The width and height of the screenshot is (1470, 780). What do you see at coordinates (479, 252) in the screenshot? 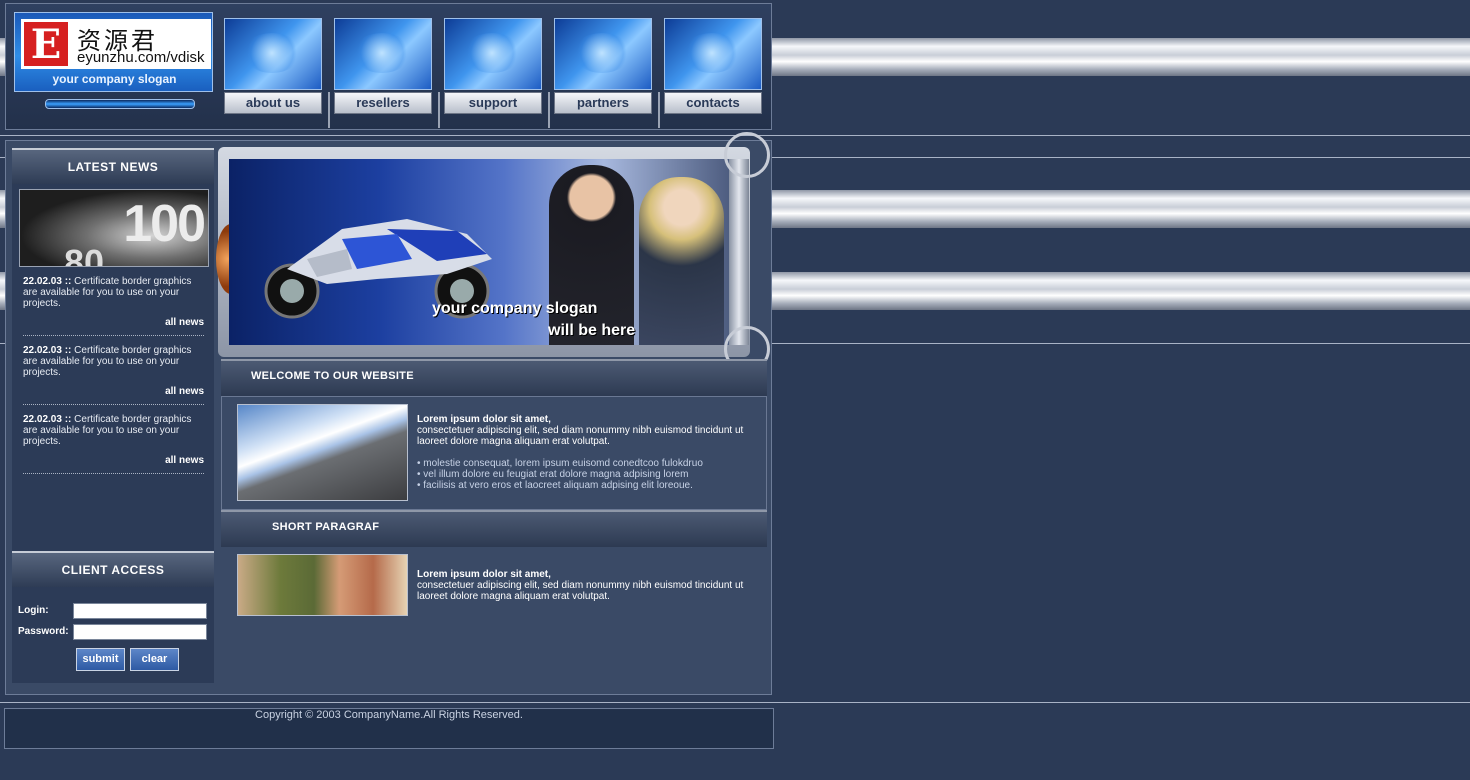
I see `hero-banner-image: your company slogan will be here` at bounding box center [479, 252].